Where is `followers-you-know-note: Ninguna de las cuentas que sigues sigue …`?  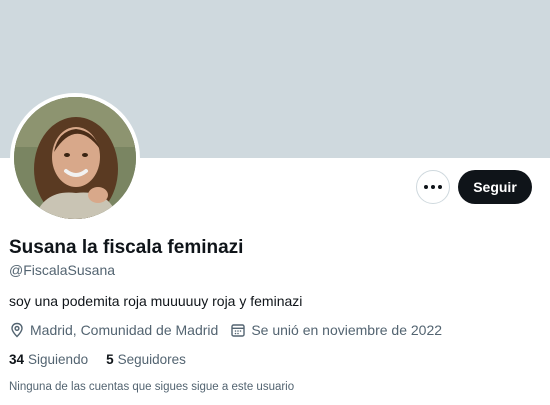 followers-you-know-note: Ninguna de las cuentas que sigues sigue … is located at coordinates (152, 387).